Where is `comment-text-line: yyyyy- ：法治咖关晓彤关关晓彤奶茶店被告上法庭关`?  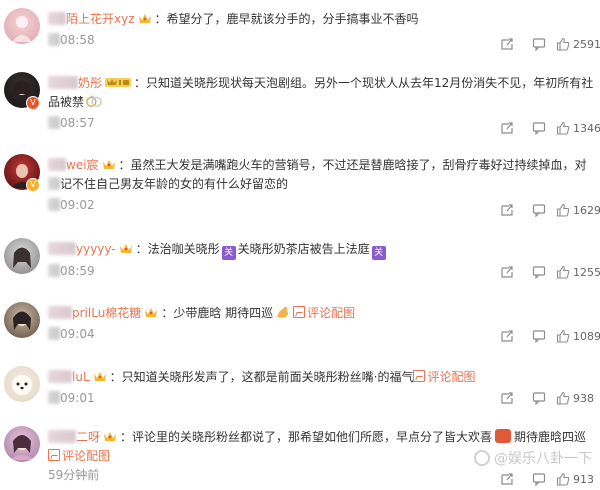 comment-text-line: yyyyy- ：法治咖关晓彤关关晓彤奶茶店被告上法庭关 is located at coordinates (321, 250).